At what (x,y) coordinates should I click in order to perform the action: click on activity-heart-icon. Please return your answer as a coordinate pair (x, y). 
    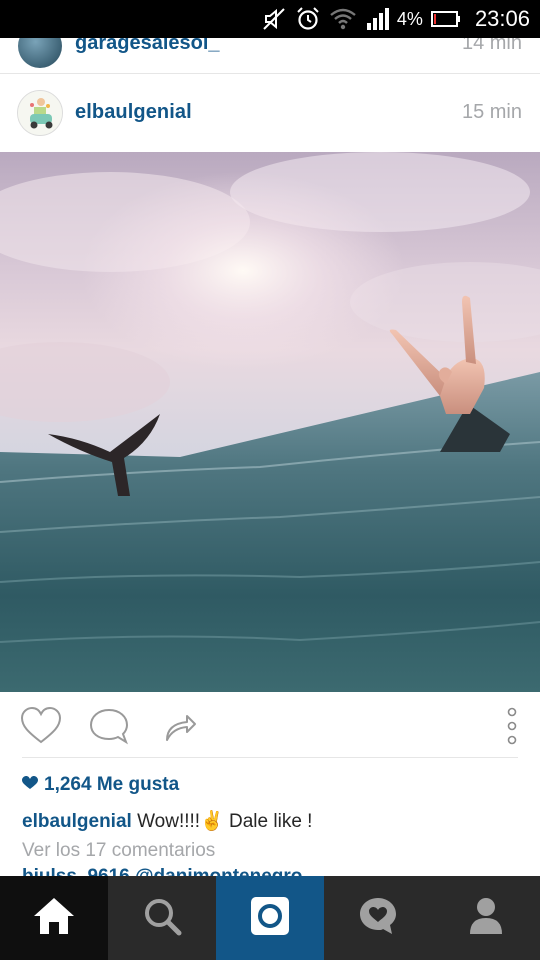
    Looking at the image, I should click on (378, 918).